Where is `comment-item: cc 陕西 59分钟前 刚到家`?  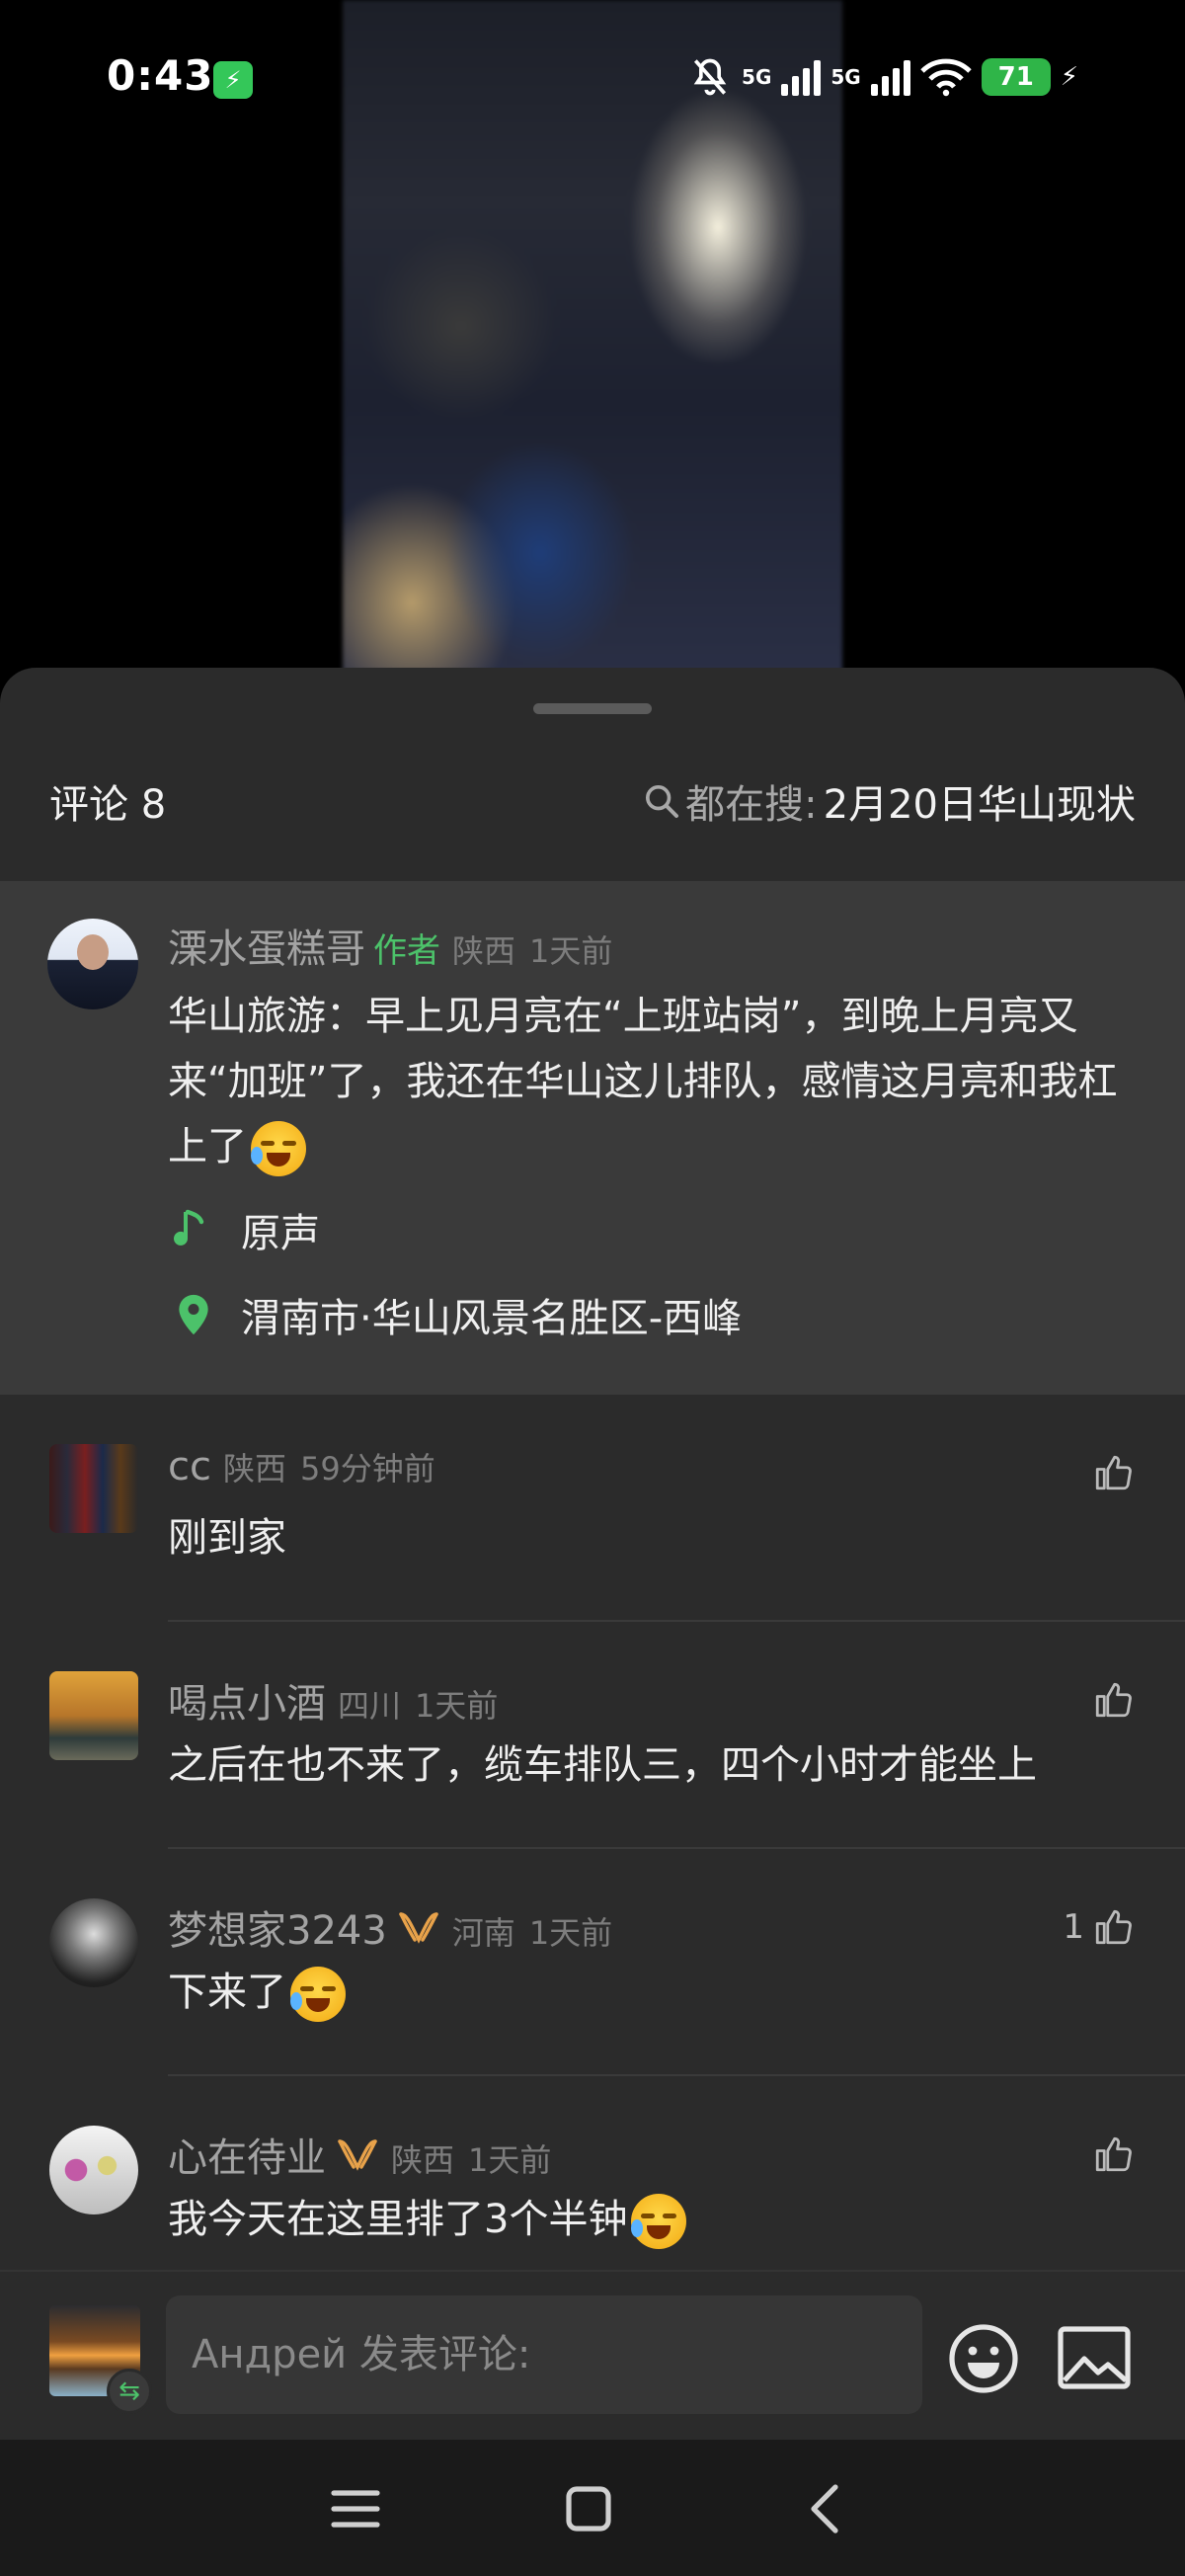
comment-item: cc 陕西 59分钟前 刚到家 is located at coordinates (592, 1508).